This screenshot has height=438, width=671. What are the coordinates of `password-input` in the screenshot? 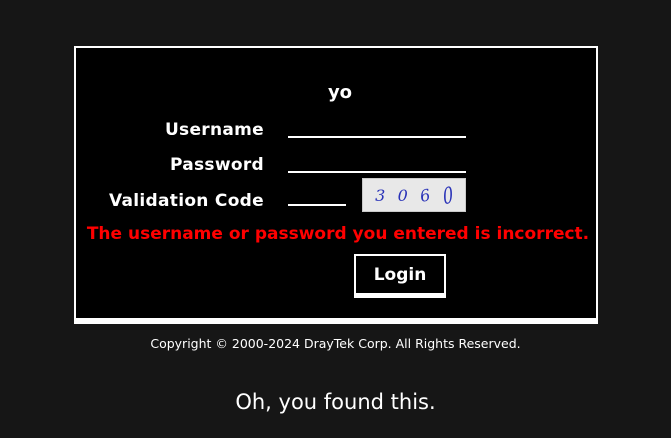 It's located at (377, 162).